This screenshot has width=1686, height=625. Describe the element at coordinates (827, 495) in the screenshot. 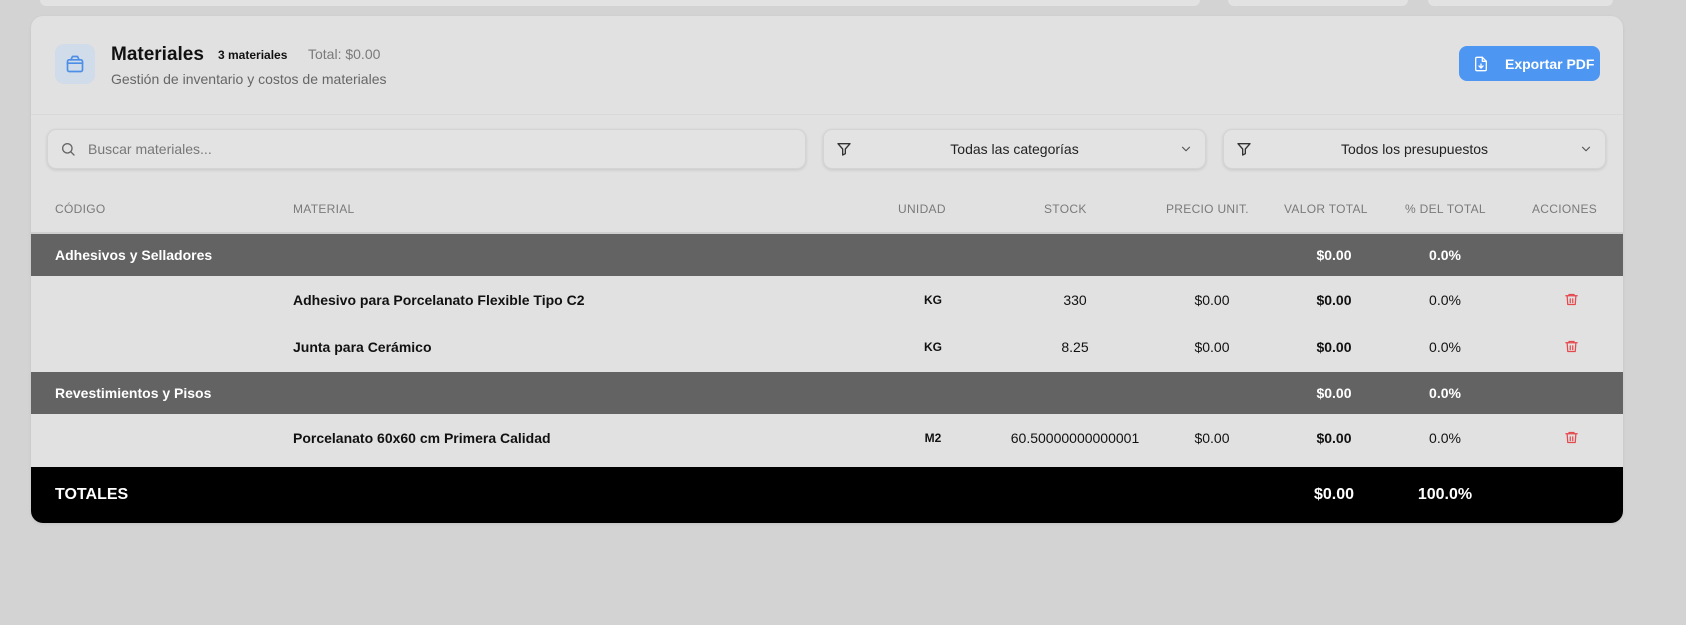

I see `totals-row: TOTALES $0.00 100.0%` at that location.